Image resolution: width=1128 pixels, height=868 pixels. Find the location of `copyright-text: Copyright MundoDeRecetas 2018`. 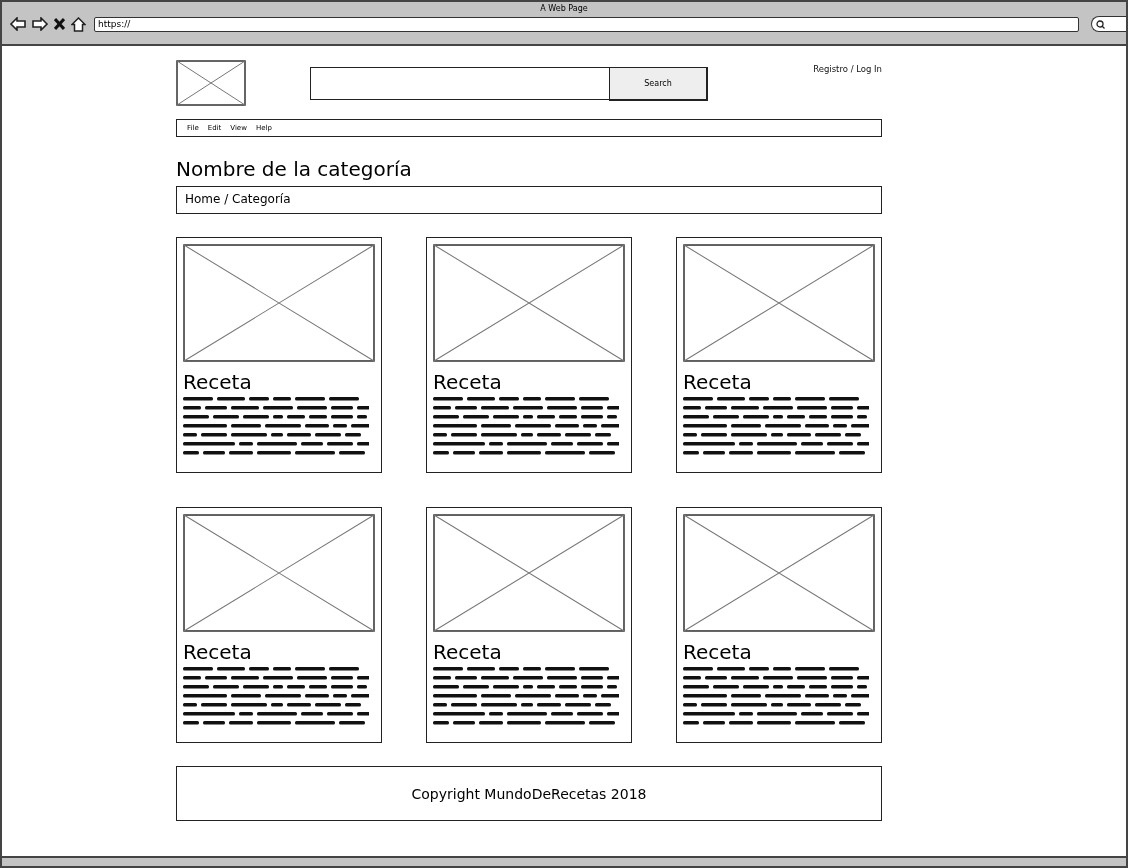

copyright-text: Copyright MundoDeRecetas 2018 is located at coordinates (529, 793).